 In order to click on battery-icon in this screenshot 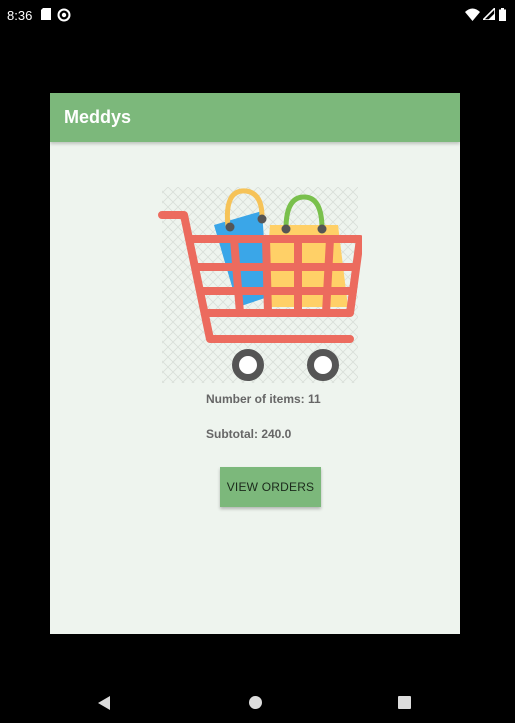, I will do `click(502, 14)`.